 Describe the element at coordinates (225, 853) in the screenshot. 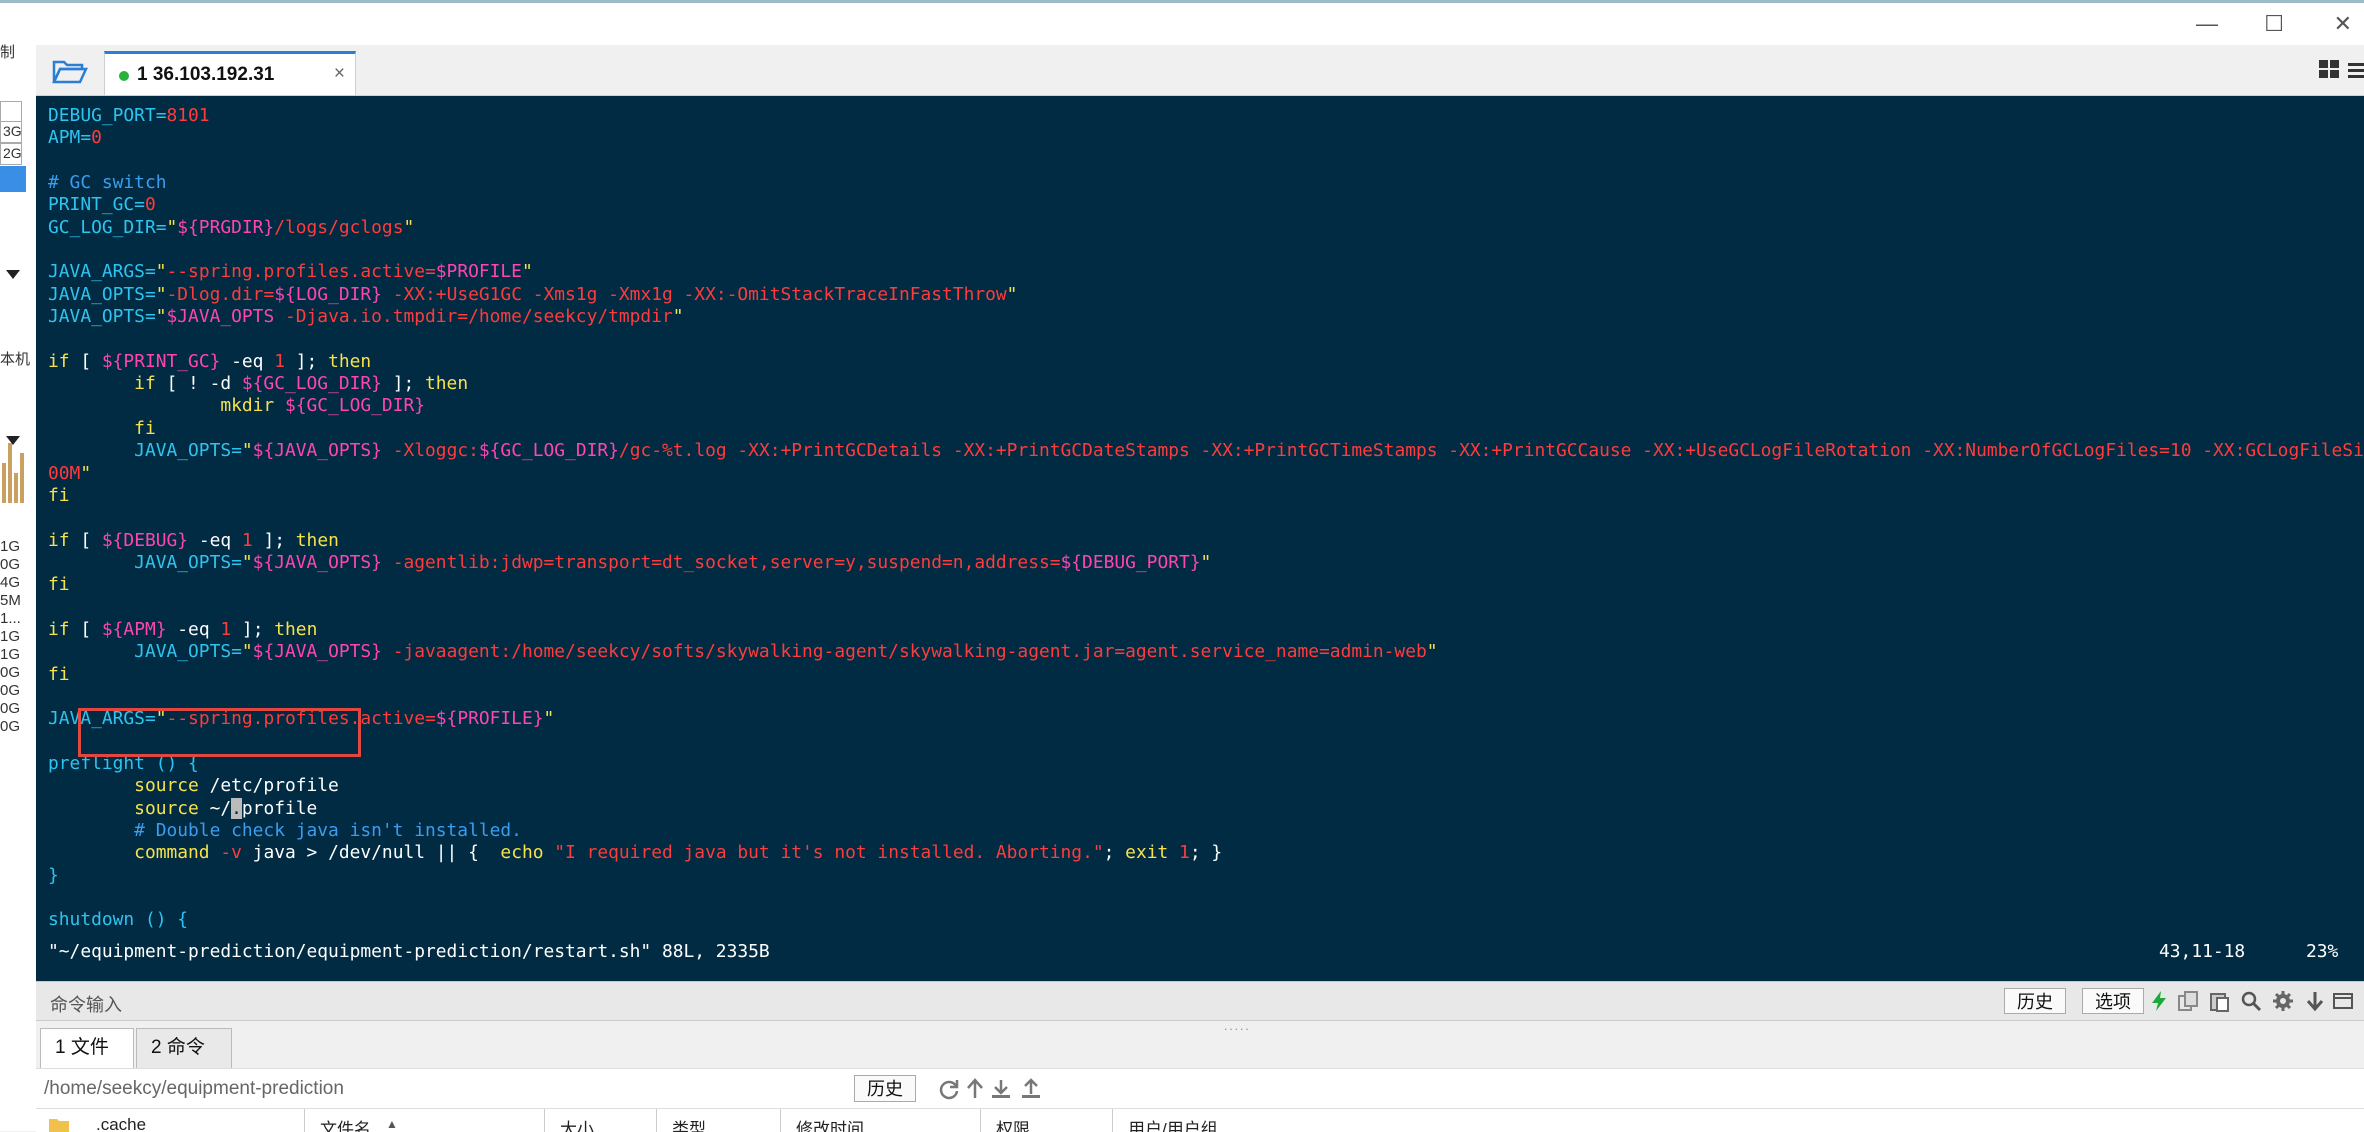

I see `code-token: -v` at that location.